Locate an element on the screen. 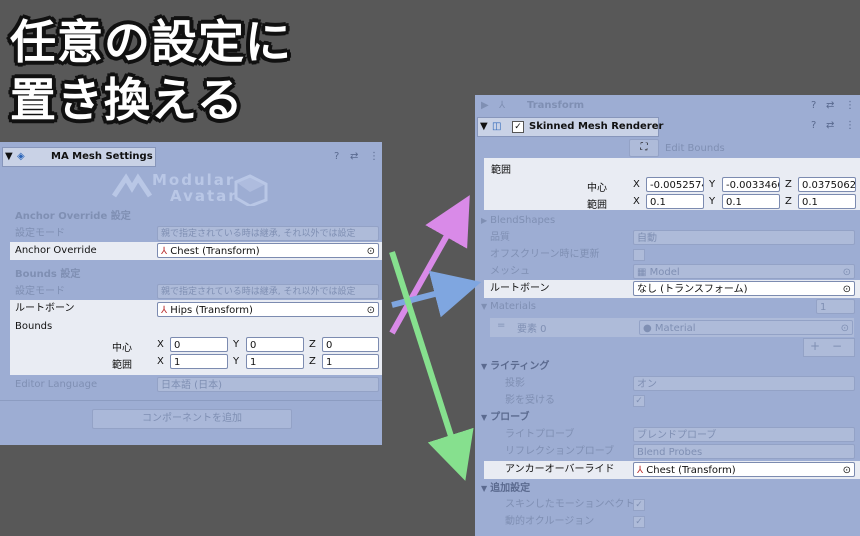  component-title: MA Mesh Settings is located at coordinates (102, 156).